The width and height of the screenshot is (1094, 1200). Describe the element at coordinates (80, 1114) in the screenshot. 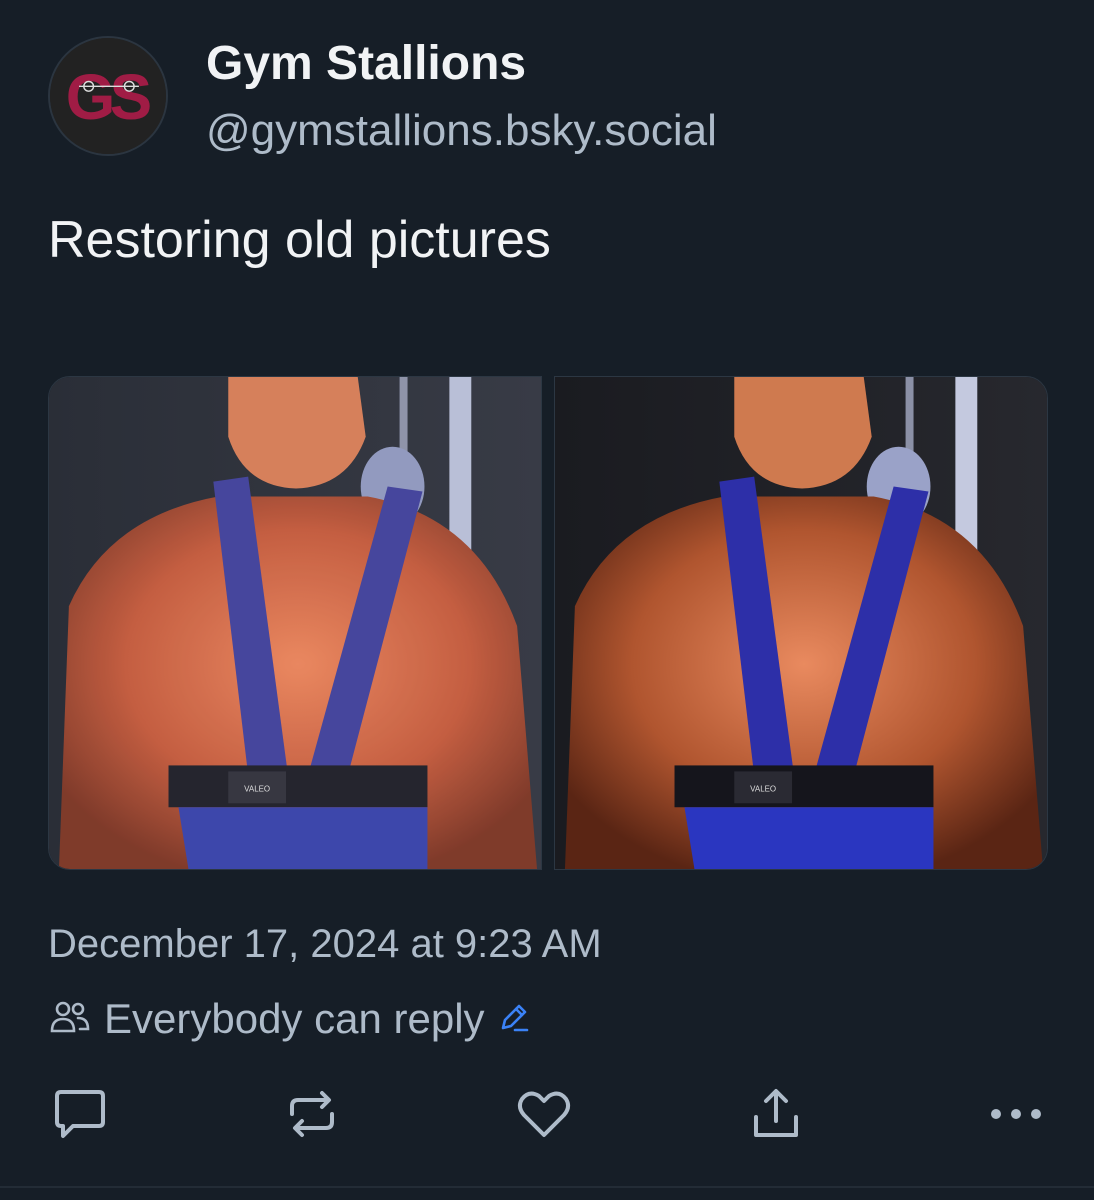

I see `reply-icon` at that location.